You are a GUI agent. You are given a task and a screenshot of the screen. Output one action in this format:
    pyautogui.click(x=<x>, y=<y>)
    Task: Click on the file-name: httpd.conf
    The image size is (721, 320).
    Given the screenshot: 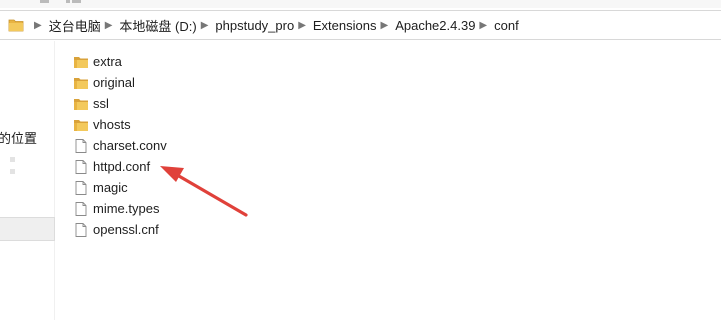 What is the action you would take?
    pyautogui.click(x=122, y=166)
    